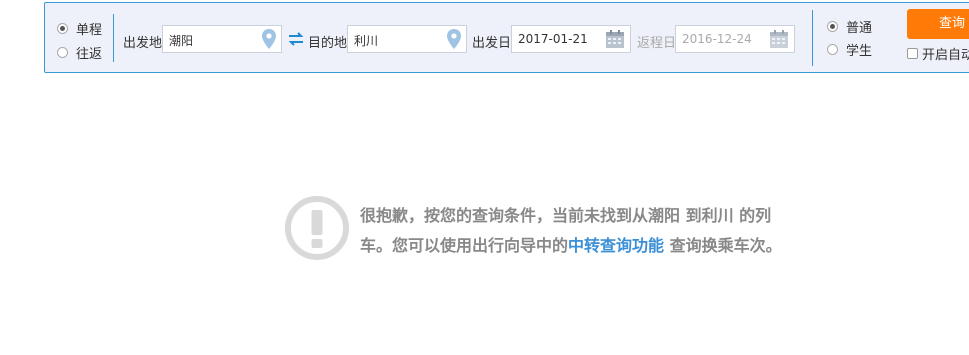 The width and height of the screenshot is (969, 355). I want to click on auto-query-label: 开启自动, so click(945, 55).